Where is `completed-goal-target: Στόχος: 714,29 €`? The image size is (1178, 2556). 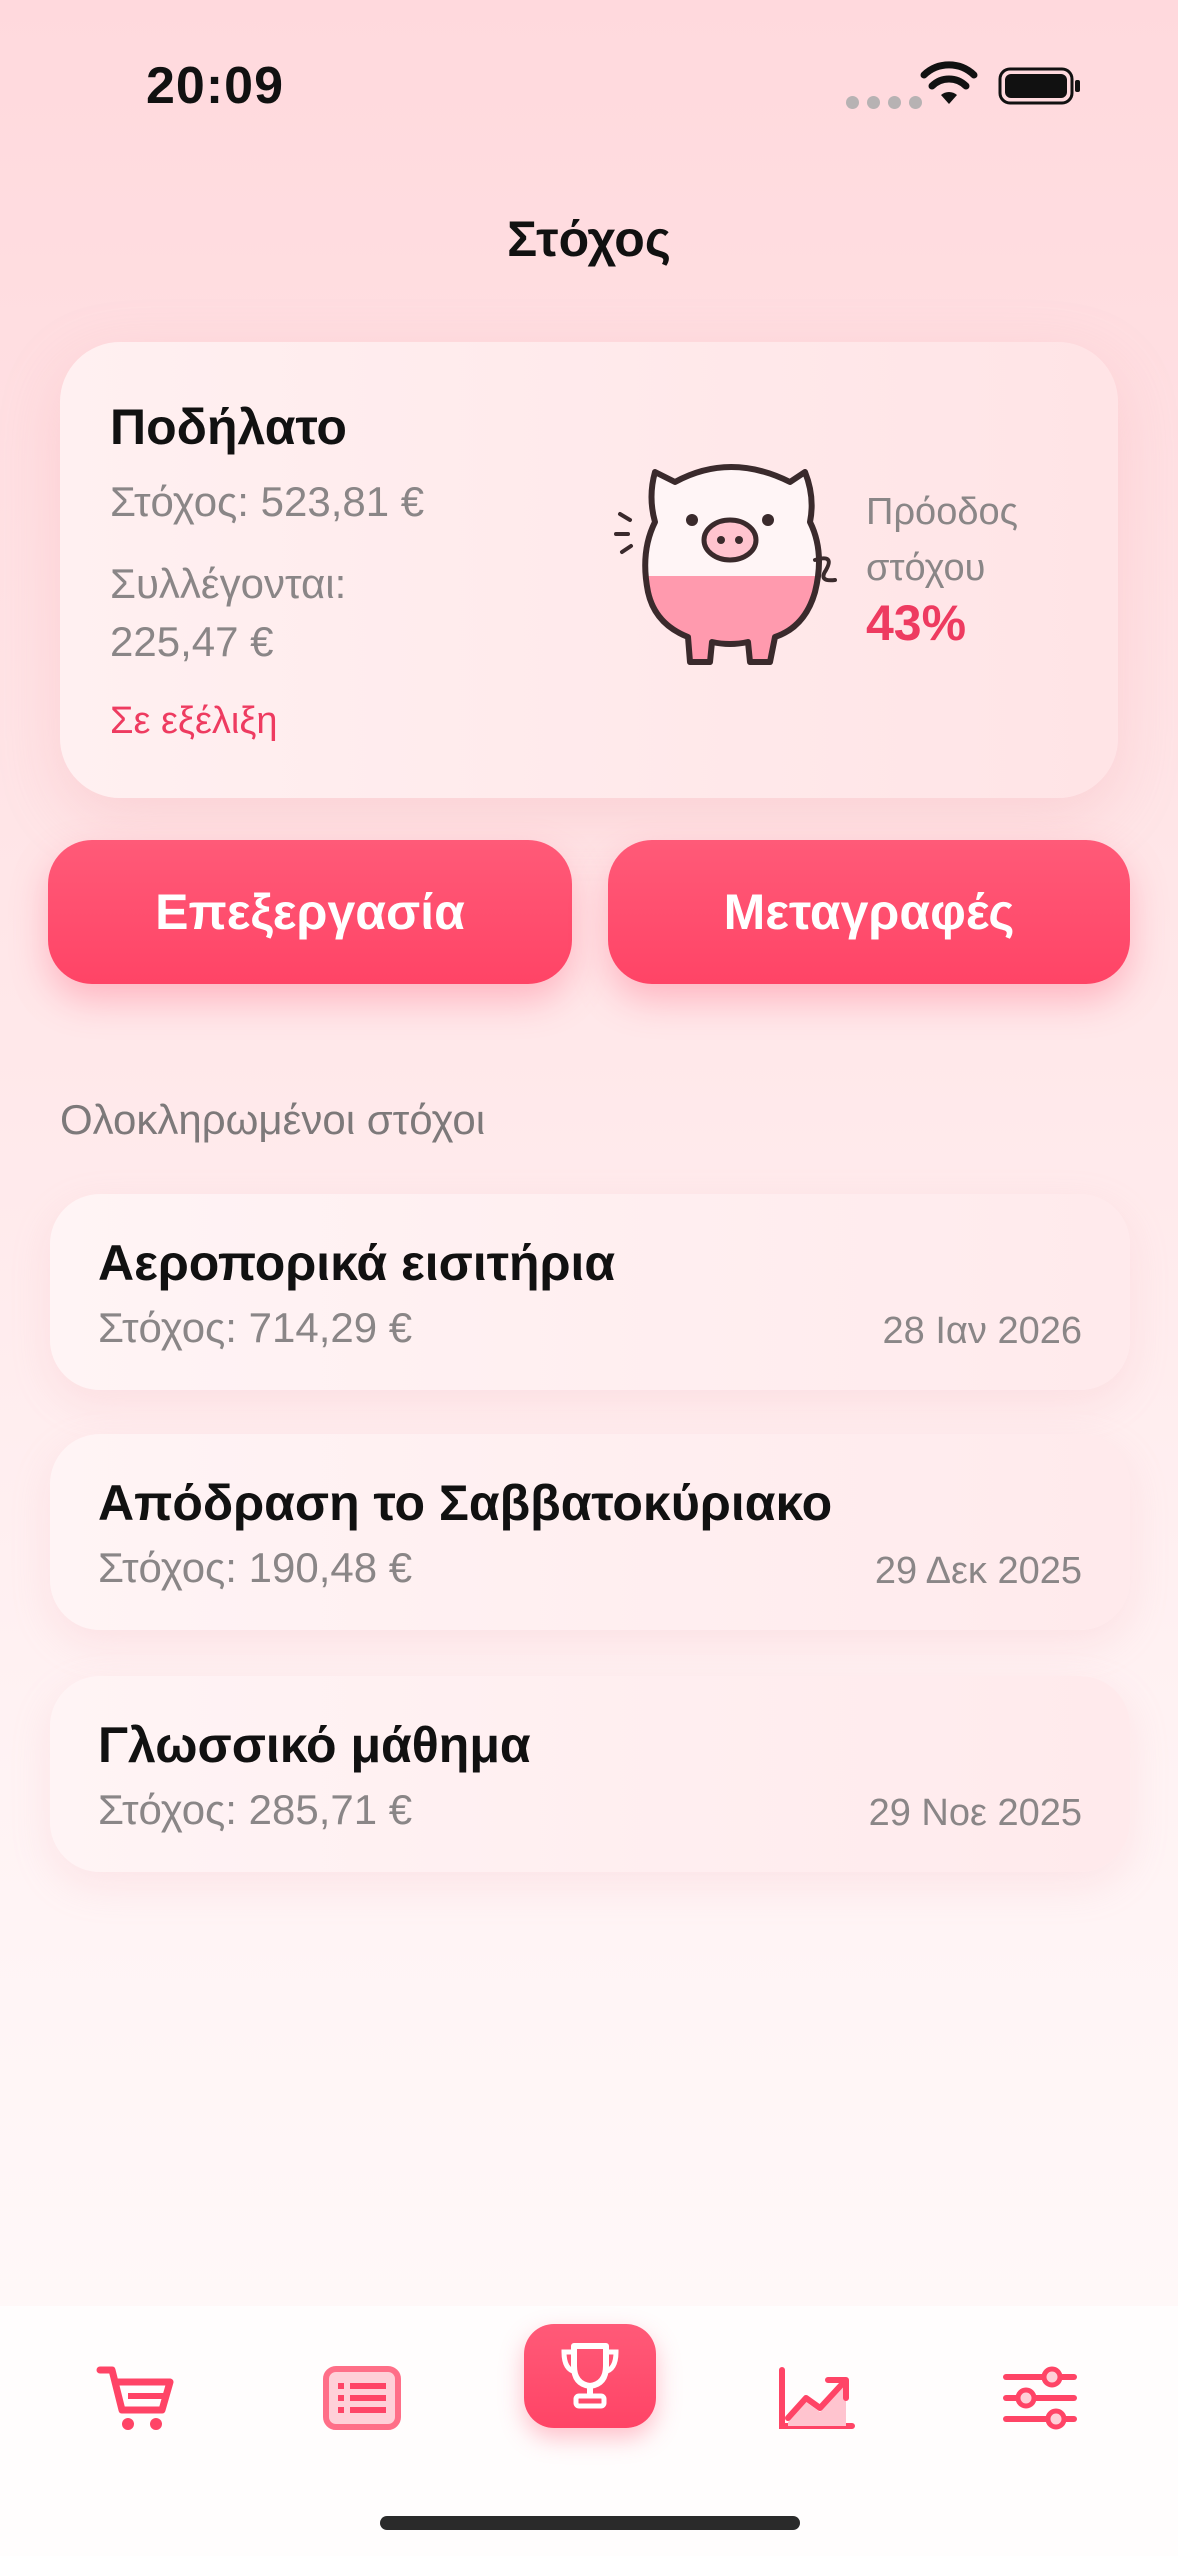 completed-goal-target: Στόχος: 714,29 € is located at coordinates (255, 1327).